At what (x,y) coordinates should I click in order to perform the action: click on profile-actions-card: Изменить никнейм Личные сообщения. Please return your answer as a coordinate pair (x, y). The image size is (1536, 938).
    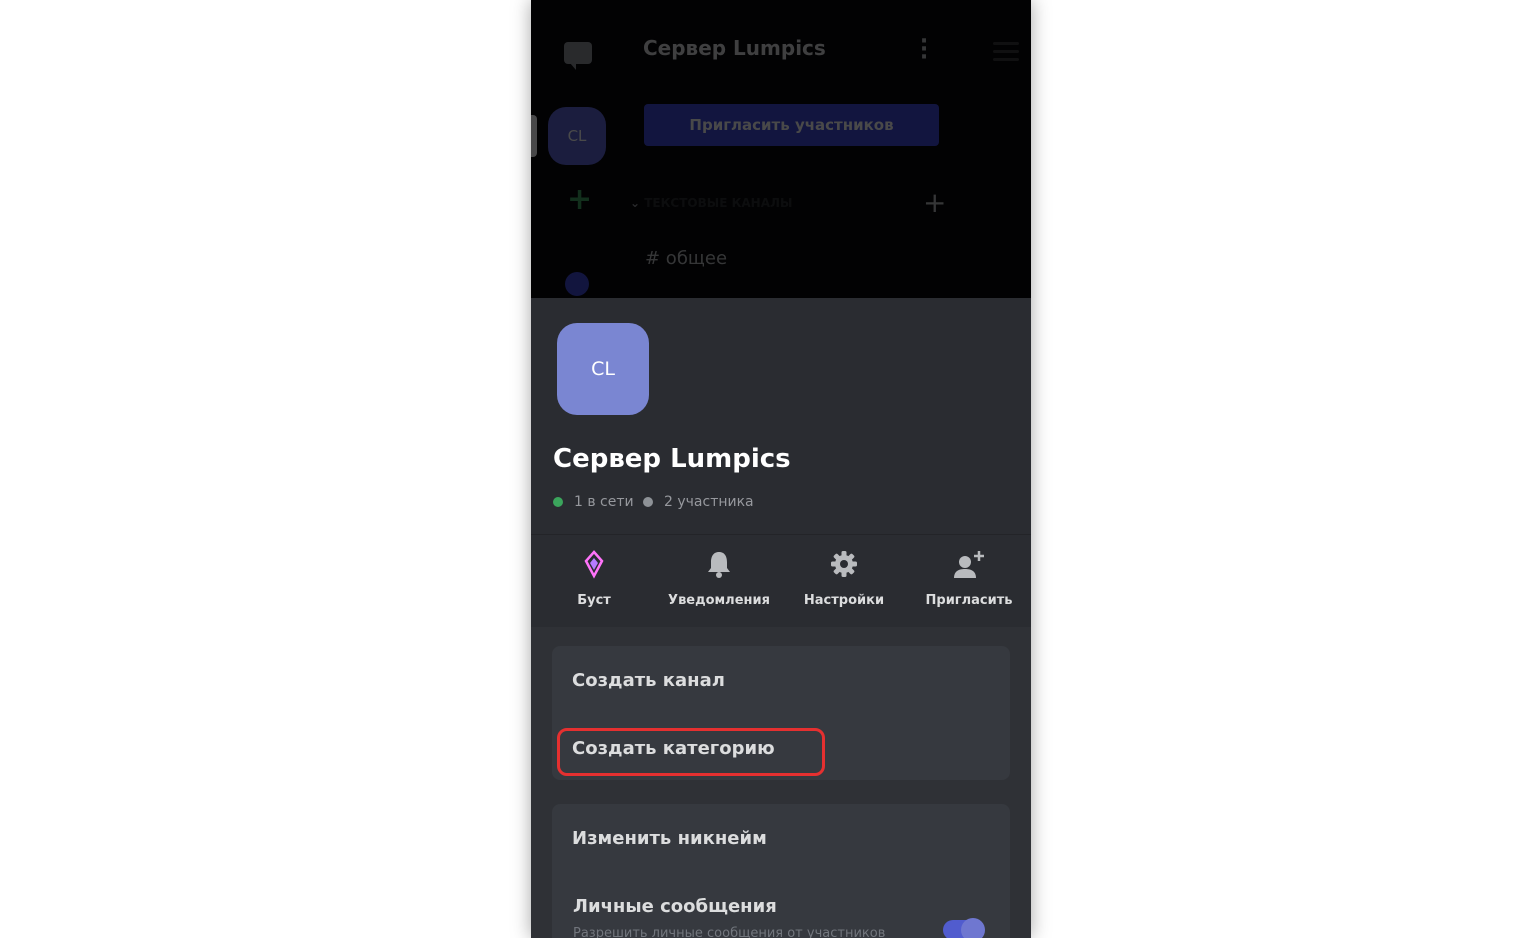
    Looking at the image, I should click on (781, 871).